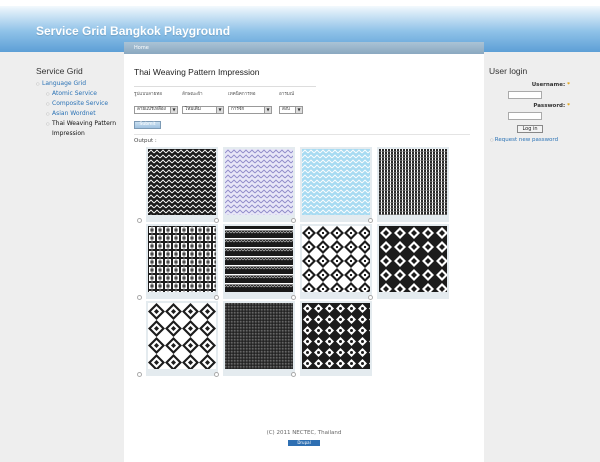 The width and height of the screenshot is (600, 462). I want to click on breadcrumb-bar: Home, so click(304, 48).